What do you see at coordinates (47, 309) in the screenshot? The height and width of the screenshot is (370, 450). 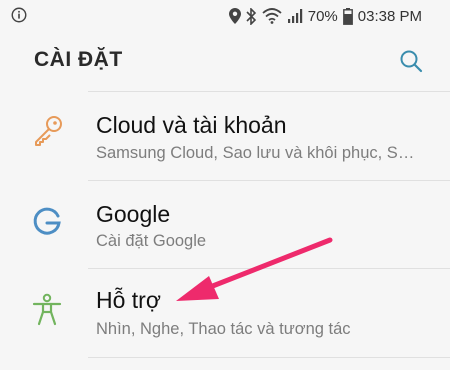 I see `accessibility-icon` at bounding box center [47, 309].